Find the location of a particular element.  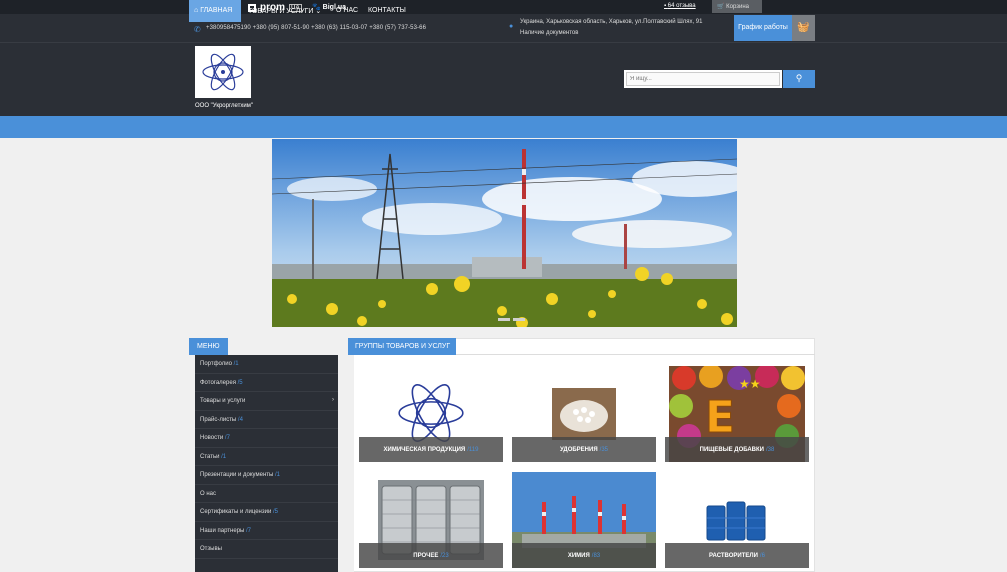

tile-label: Растворители/6 is located at coordinates (737, 555).